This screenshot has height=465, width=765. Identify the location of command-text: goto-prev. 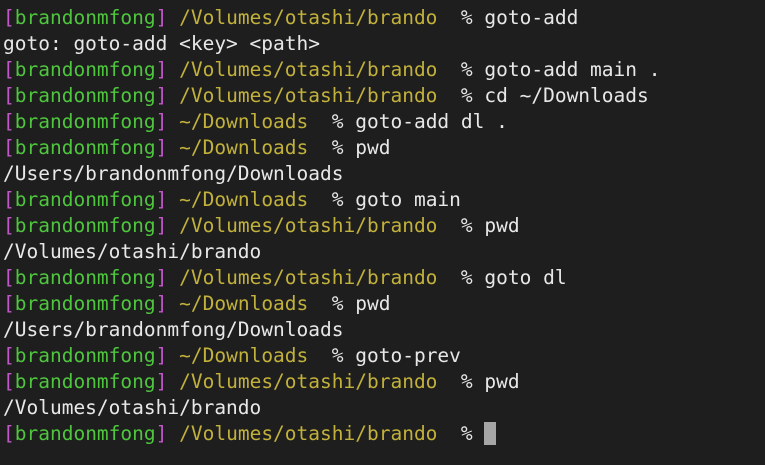
(408, 355).